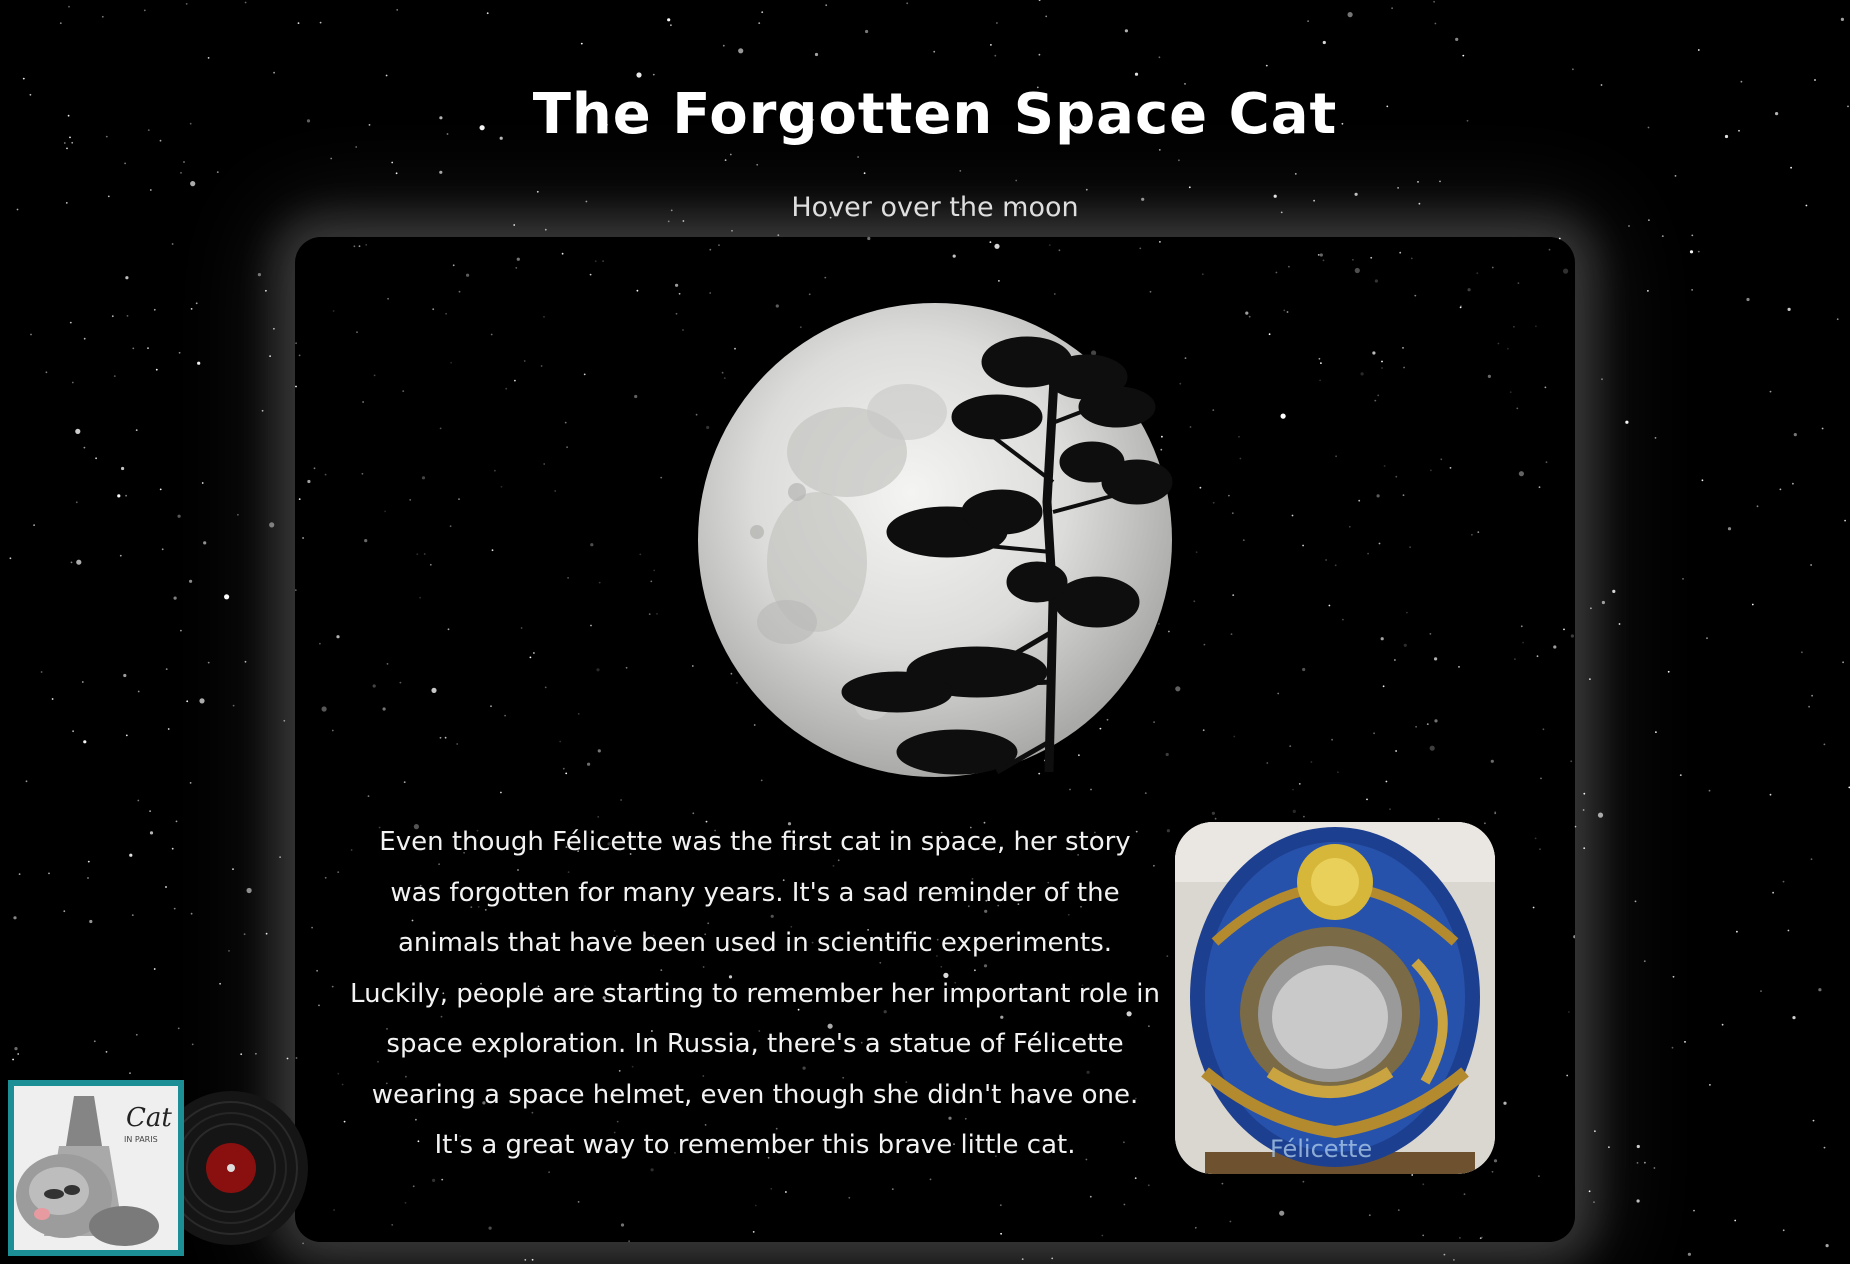 This screenshot has width=1850, height=1264. I want to click on album-title: Cat, so click(149, 1118).